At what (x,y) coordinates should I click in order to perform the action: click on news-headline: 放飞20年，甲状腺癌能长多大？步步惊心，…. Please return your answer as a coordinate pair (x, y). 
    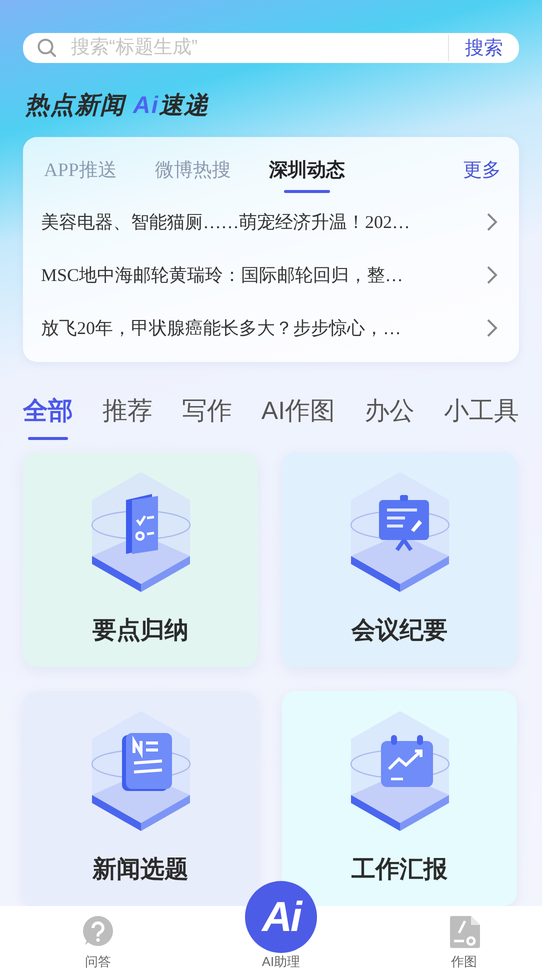
    Looking at the image, I should click on (263, 328).